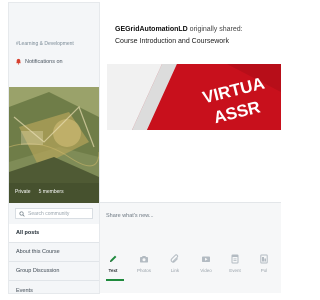 This screenshot has width=320, height=300. Describe the element at coordinates (175, 270) in the screenshot. I see `post-type-label: Link` at that location.